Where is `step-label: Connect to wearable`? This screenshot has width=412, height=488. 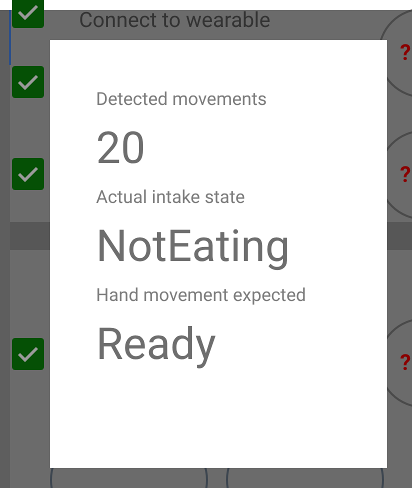
step-label: Connect to wearable is located at coordinates (174, 21).